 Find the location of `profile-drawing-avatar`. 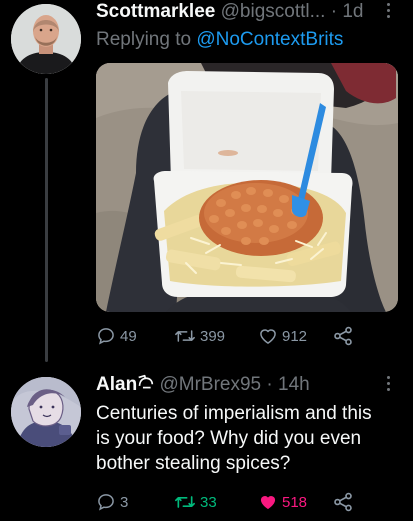

profile-drawing-avatar is located at coordinates (46, 412).